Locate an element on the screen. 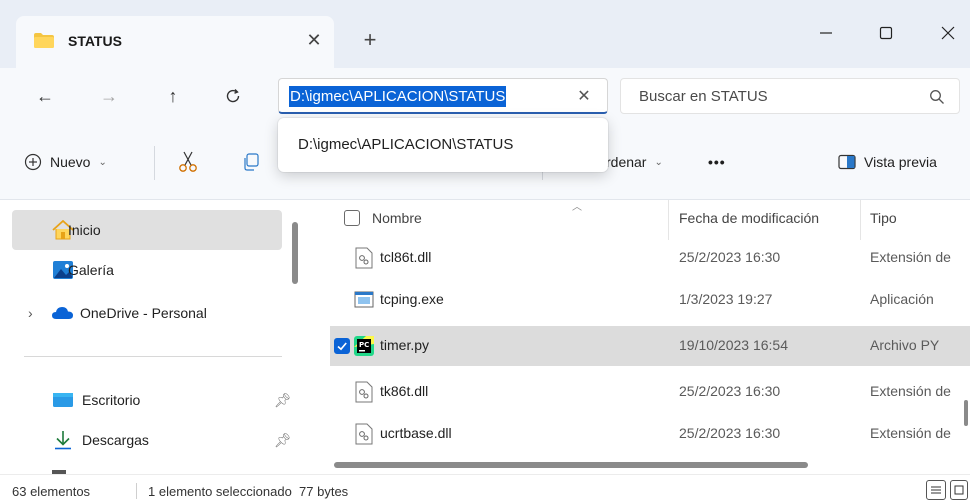 The width and height of the screenshot is (970, 504). table-row: tk86t.dll 25/2/2023 16:30 Extensión de is located at coordinates (650, 392).